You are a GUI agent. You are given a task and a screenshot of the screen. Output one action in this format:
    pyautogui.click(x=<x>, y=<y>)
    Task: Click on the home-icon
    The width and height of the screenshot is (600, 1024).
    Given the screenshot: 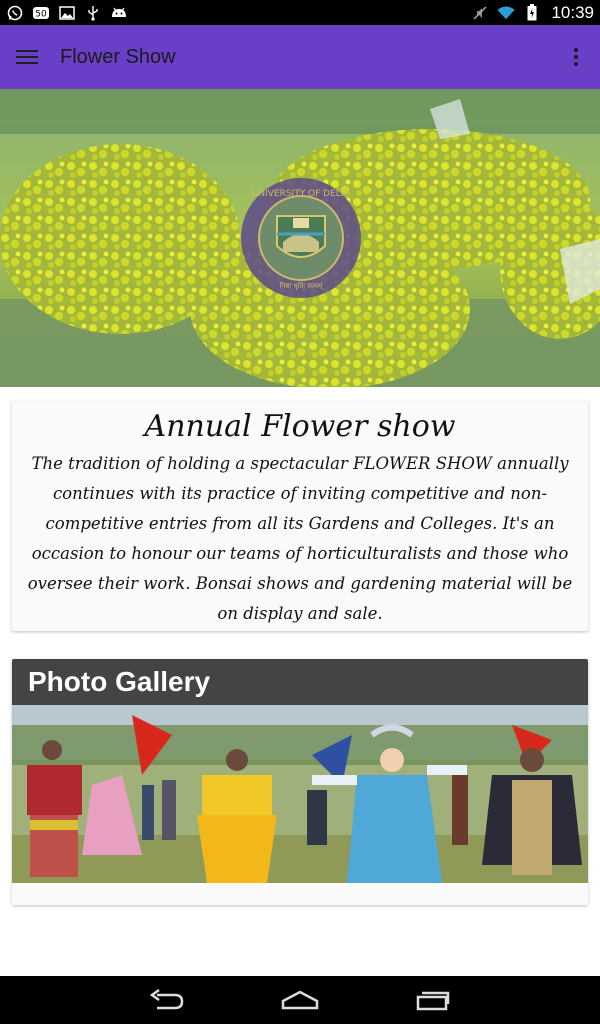 What is the action you would take?
    pyautogui.click(x=300, y=1000)
    